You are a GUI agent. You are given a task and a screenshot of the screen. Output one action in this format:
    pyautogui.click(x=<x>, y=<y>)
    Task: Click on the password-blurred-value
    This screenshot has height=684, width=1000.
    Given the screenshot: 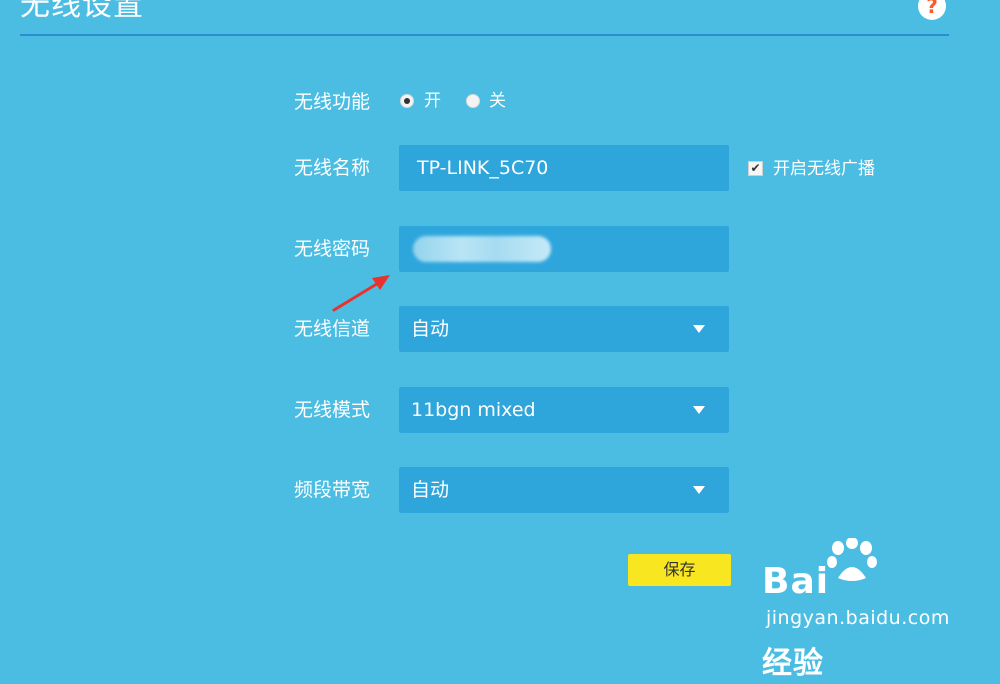 What is the action you would take?
    pyautogui.click(x=482, y=249)
    